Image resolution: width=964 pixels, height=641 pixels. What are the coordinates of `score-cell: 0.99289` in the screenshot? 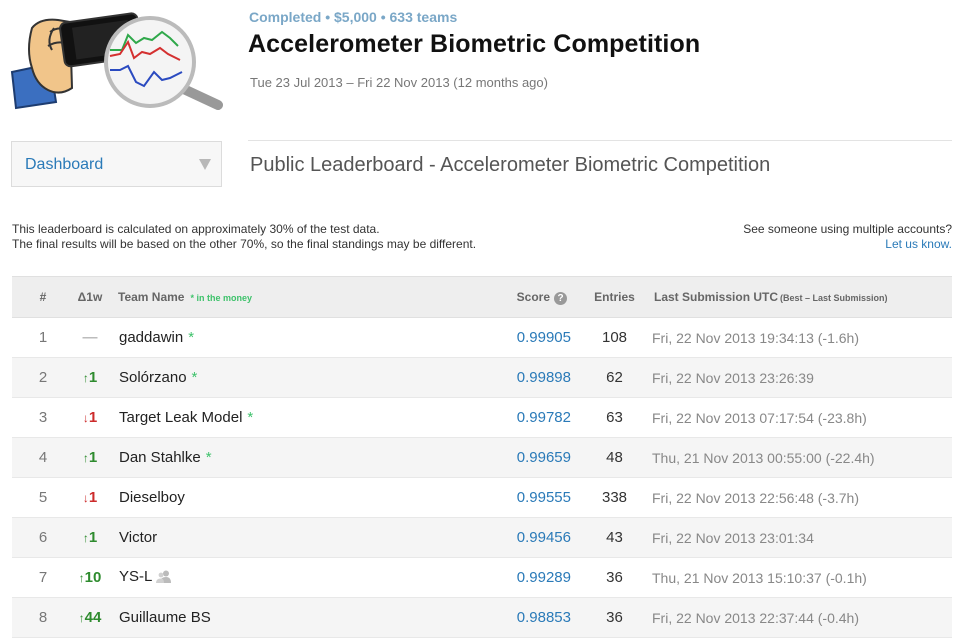 It's located at (539, 577).